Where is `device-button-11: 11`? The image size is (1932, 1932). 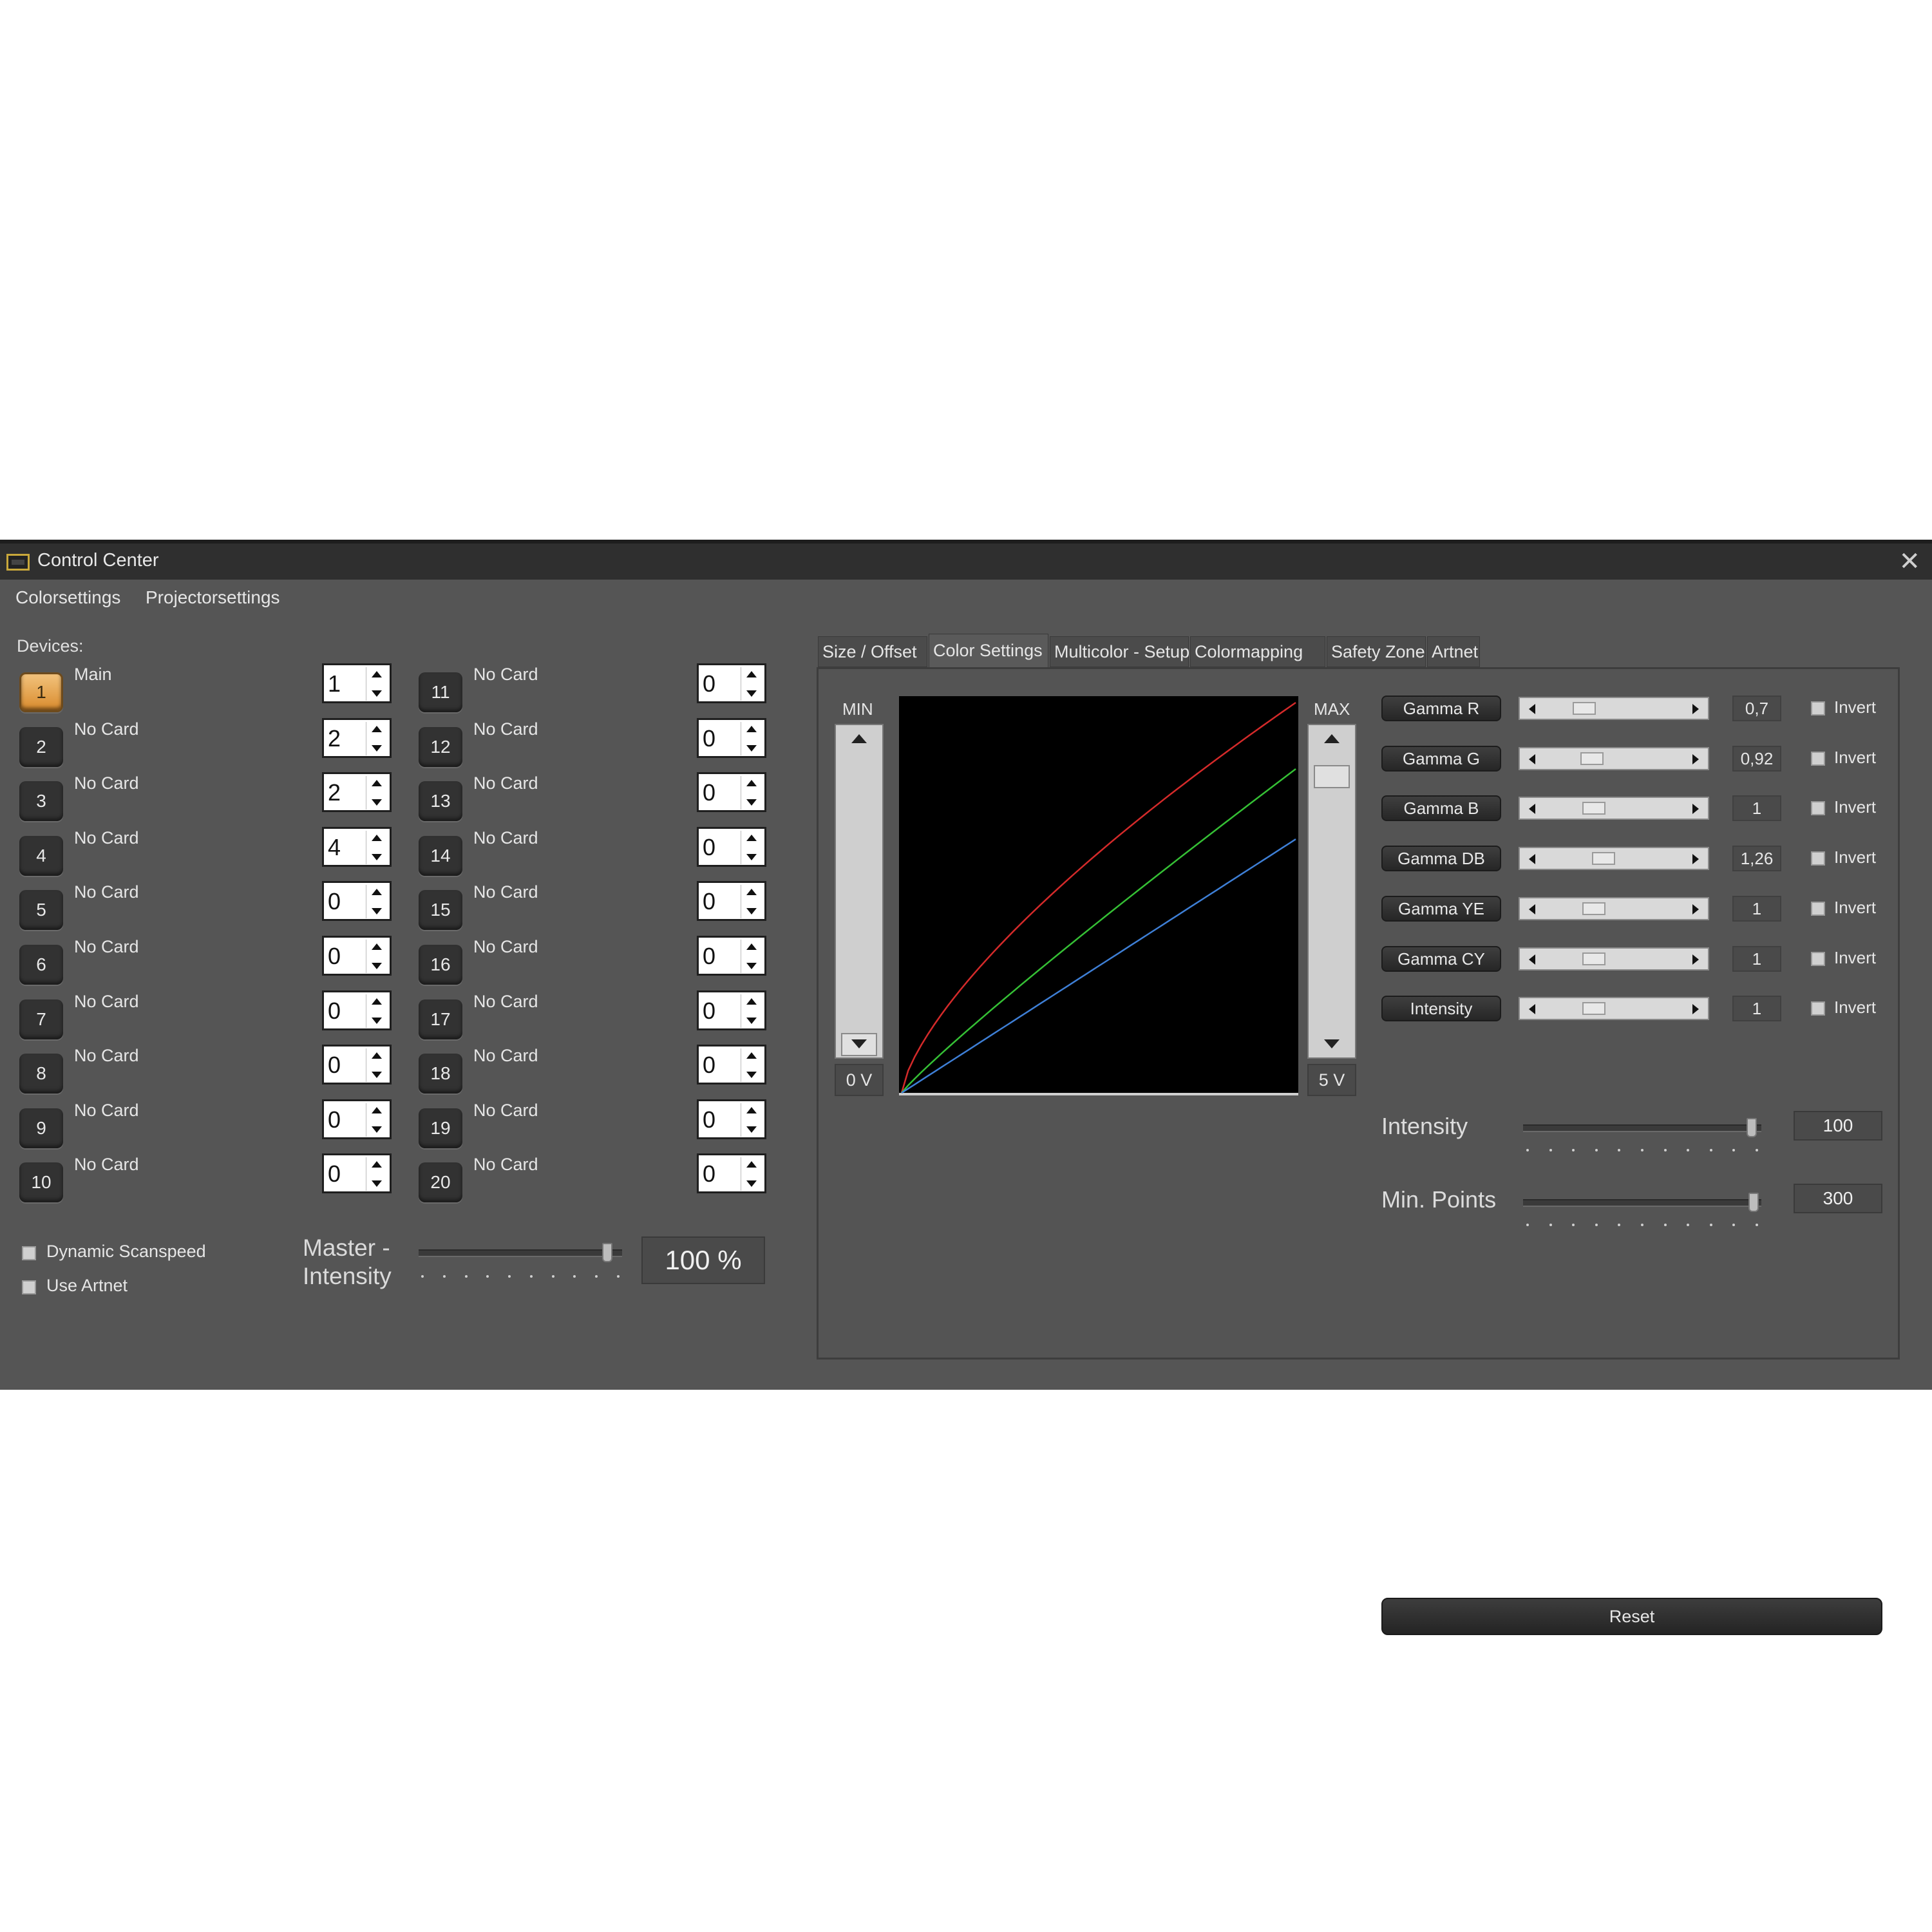 device-button-11: 11 is located at coordinates (441, 692).